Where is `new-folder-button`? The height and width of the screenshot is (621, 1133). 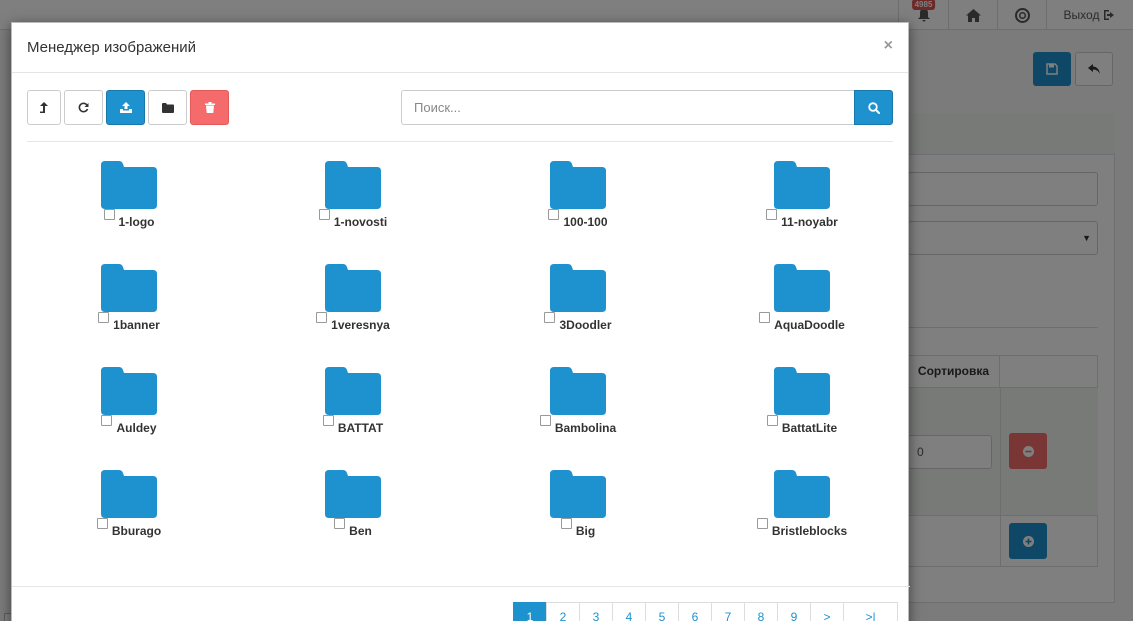
new-folder-button is located at coordinates (167, 107).